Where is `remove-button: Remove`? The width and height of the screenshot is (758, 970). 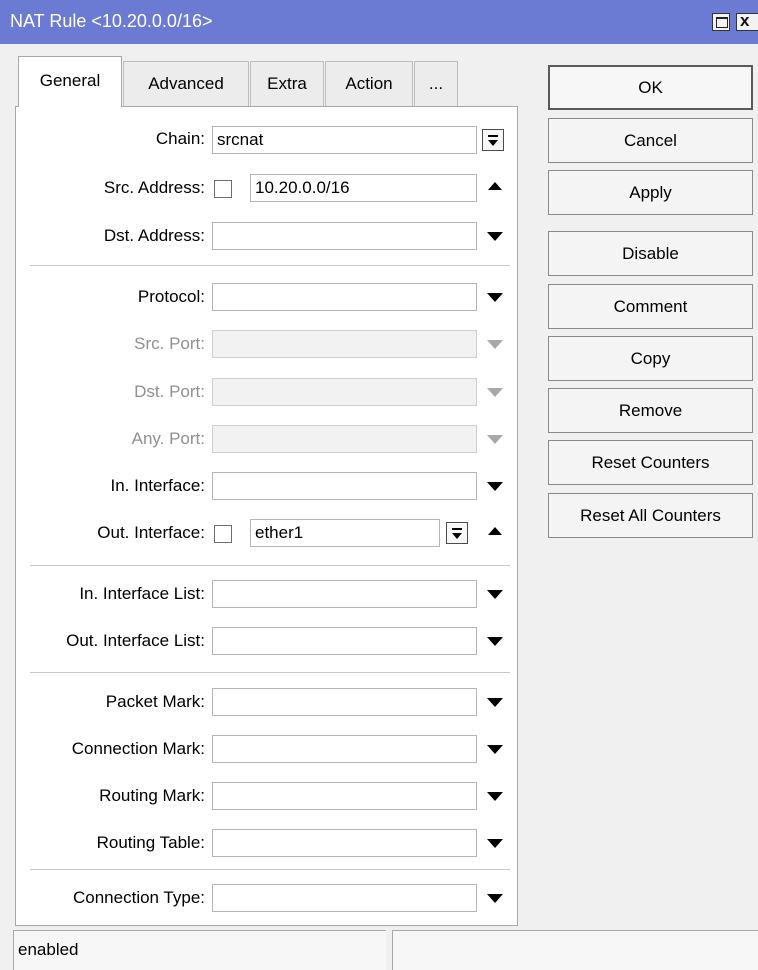
remove-button: Remove is located at coordinates (650, 410).